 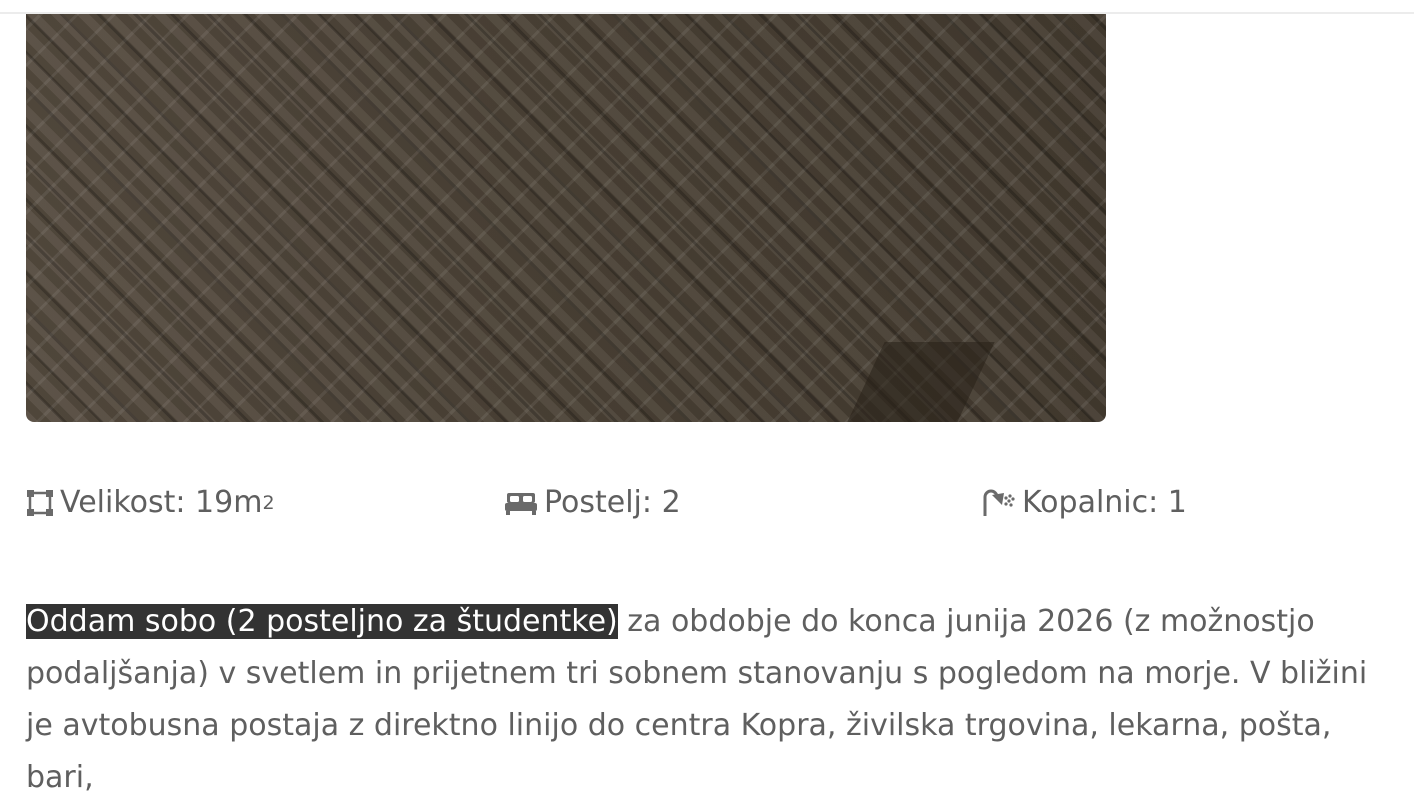 What do you see at coordinates (521, 503) in the screenshot?
I see `bed-icon` at bounding box center [521, 503].